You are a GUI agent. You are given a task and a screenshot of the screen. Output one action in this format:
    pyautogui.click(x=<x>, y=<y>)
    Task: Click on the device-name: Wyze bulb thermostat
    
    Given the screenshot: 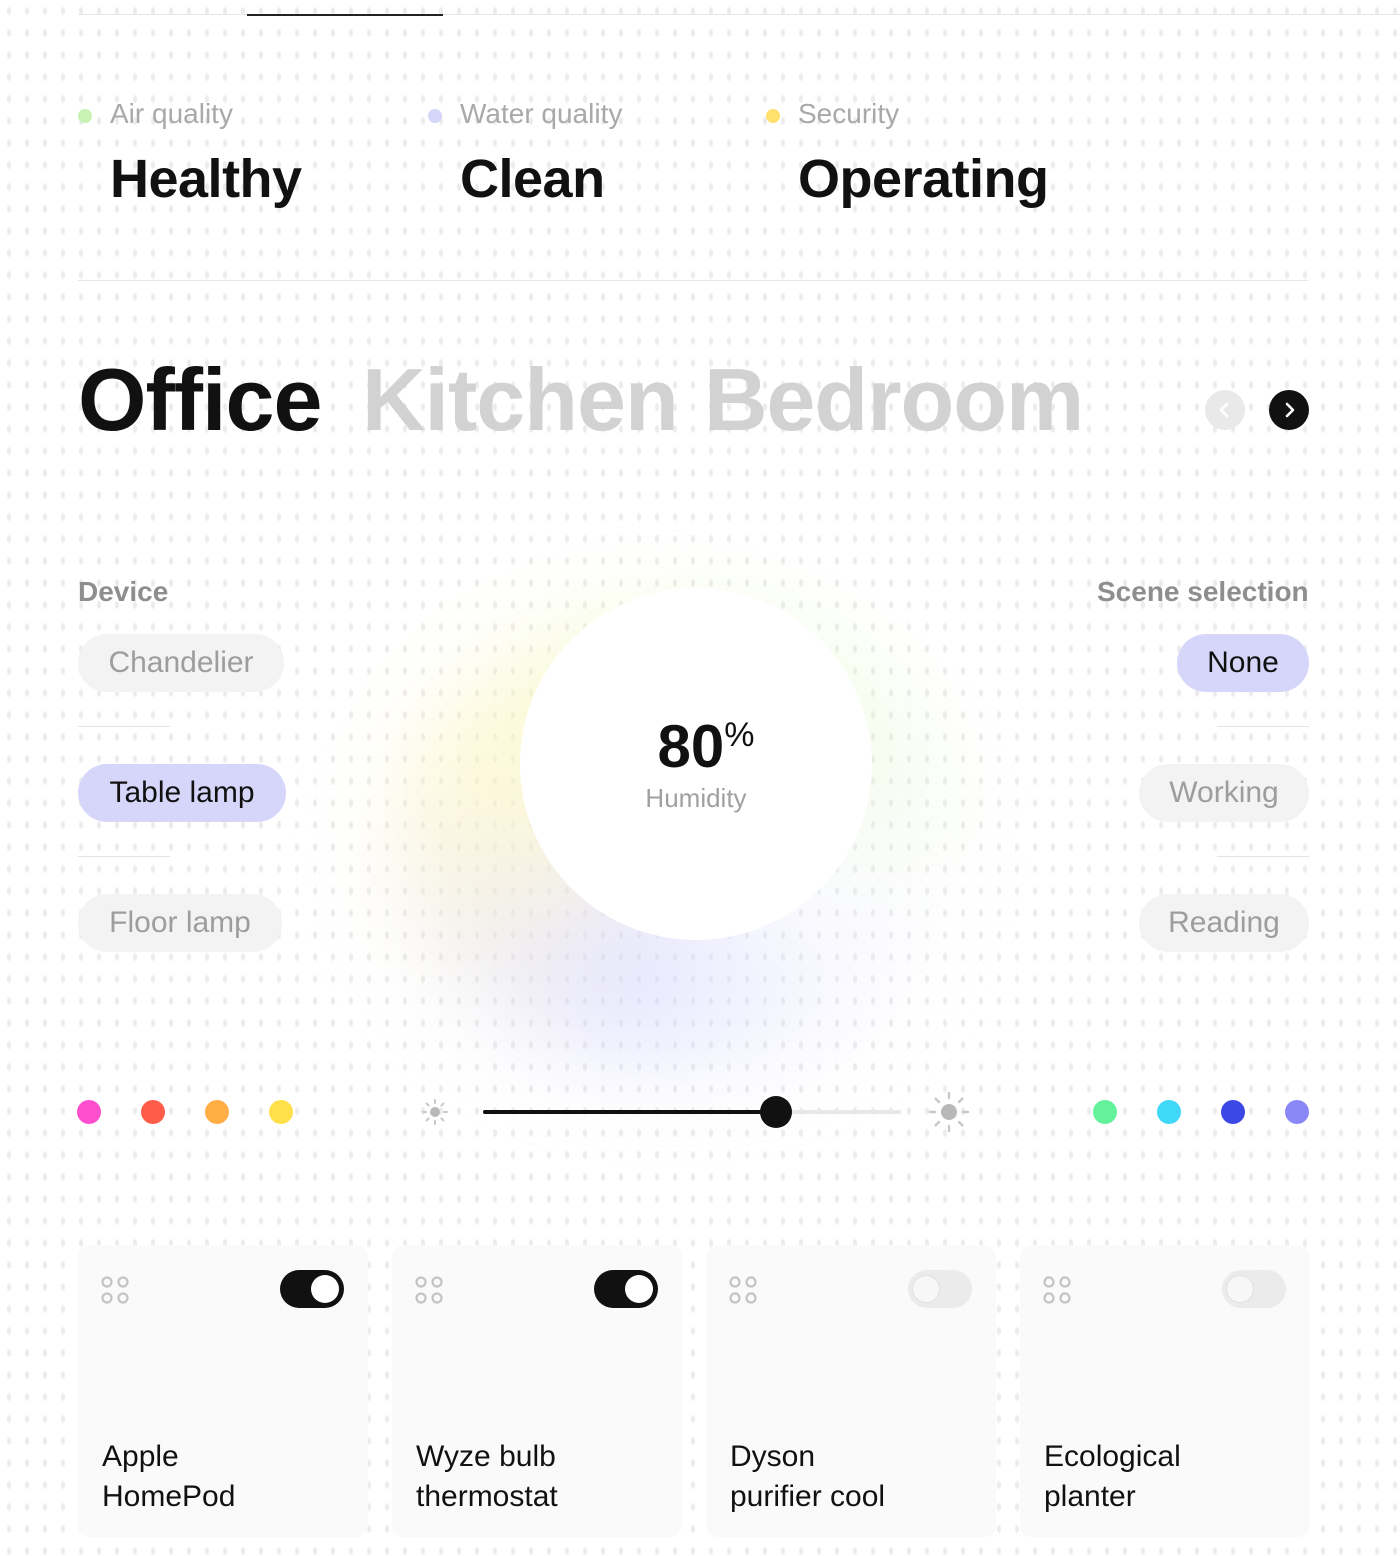 What is the action you would take?
    pyautogui.click(x=541, y=1477)
    